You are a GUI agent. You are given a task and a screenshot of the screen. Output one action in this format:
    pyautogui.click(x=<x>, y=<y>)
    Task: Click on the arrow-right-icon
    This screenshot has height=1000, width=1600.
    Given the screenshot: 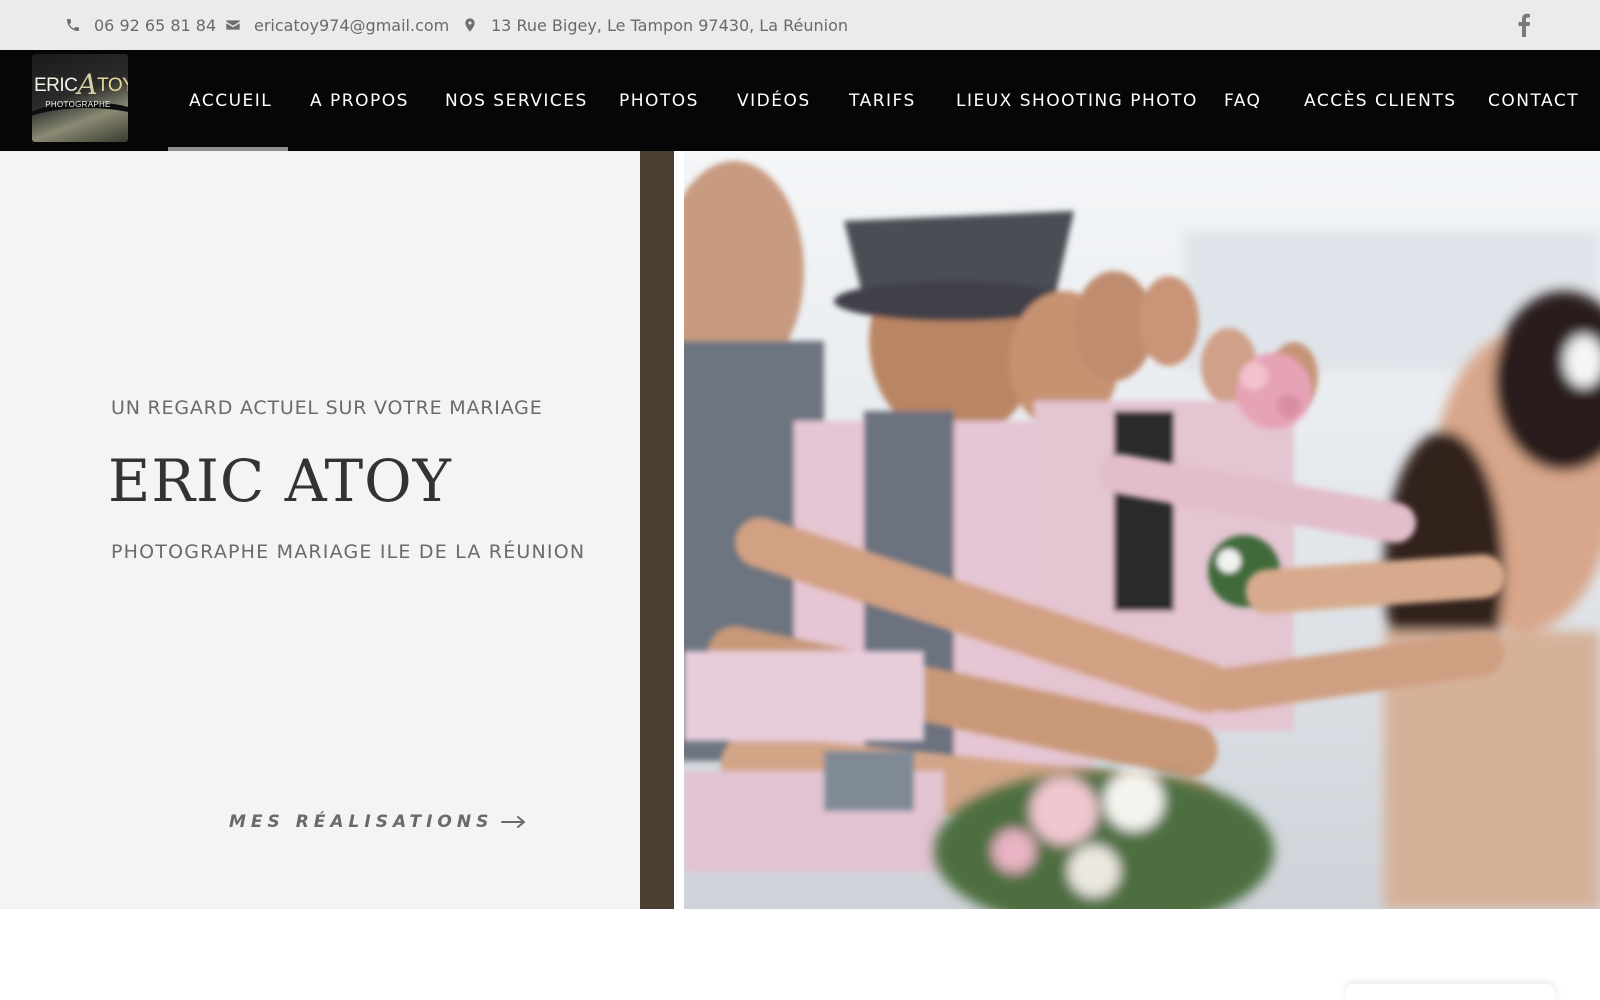 What is the action you would take?
    pyautogui.click(x=514, y=822)
    